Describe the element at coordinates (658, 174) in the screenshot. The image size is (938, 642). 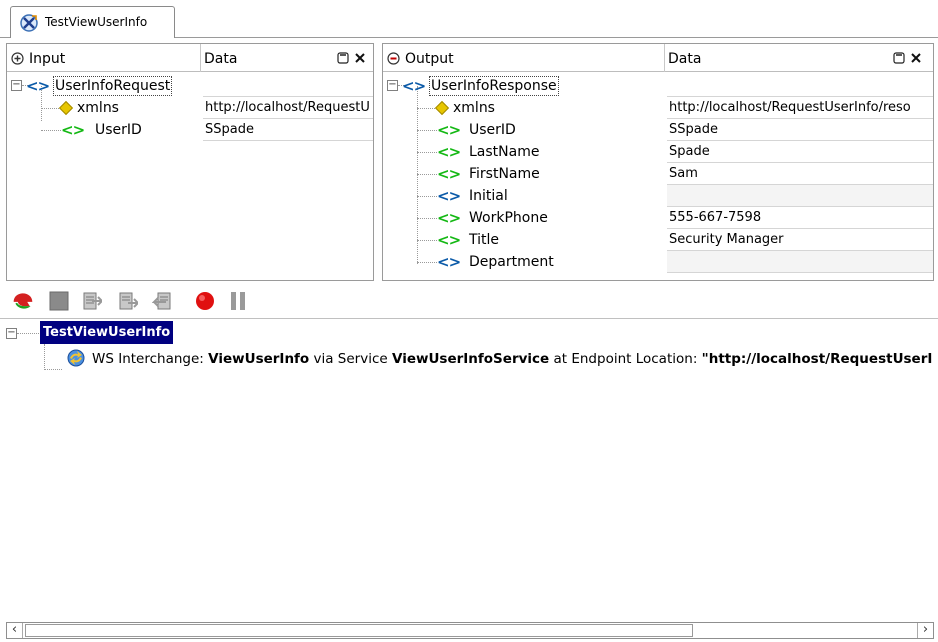
I see `output-row-firstname: <> FirstName Sam` at that location.